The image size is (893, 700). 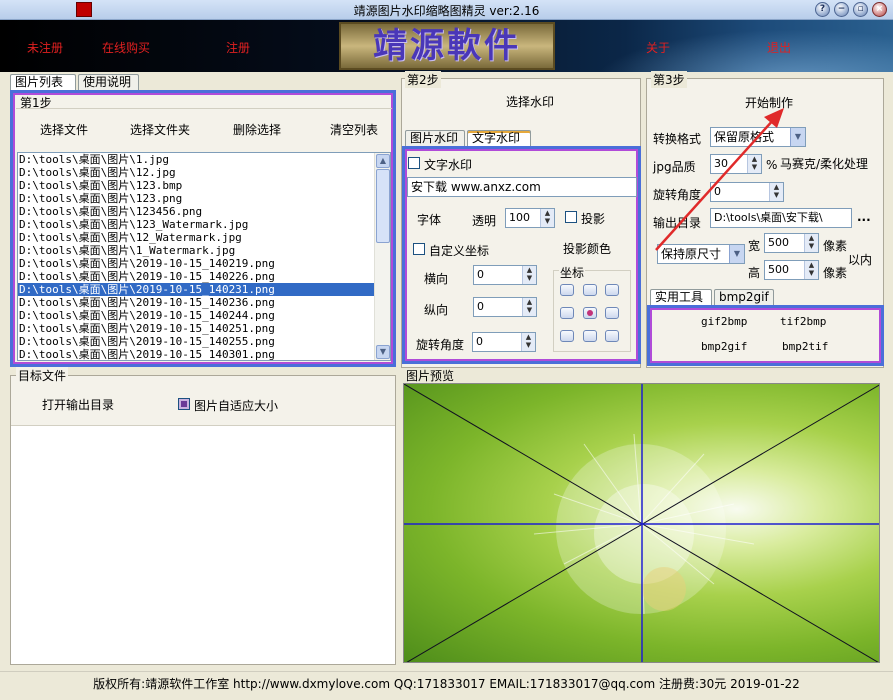 I want to click on shadow-color-button: 投影颜色, so click(x=587, y=248).